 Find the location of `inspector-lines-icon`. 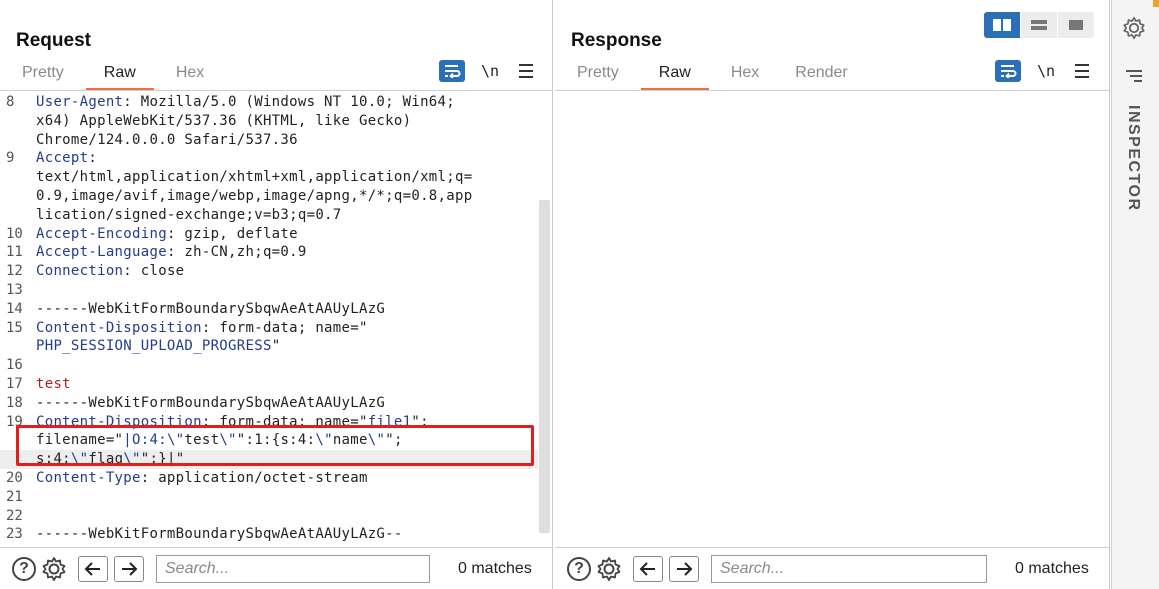

inspector-lines-icon is located at coordinates (1134, 76).